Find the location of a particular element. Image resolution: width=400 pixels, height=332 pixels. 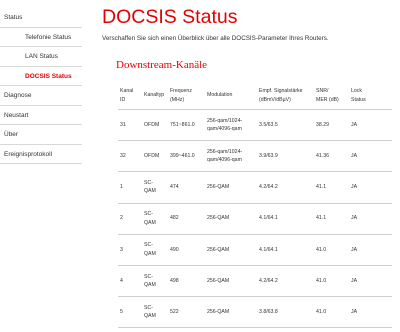

cell-text: 3.9/63.9 is located at coordinates (268, 156).